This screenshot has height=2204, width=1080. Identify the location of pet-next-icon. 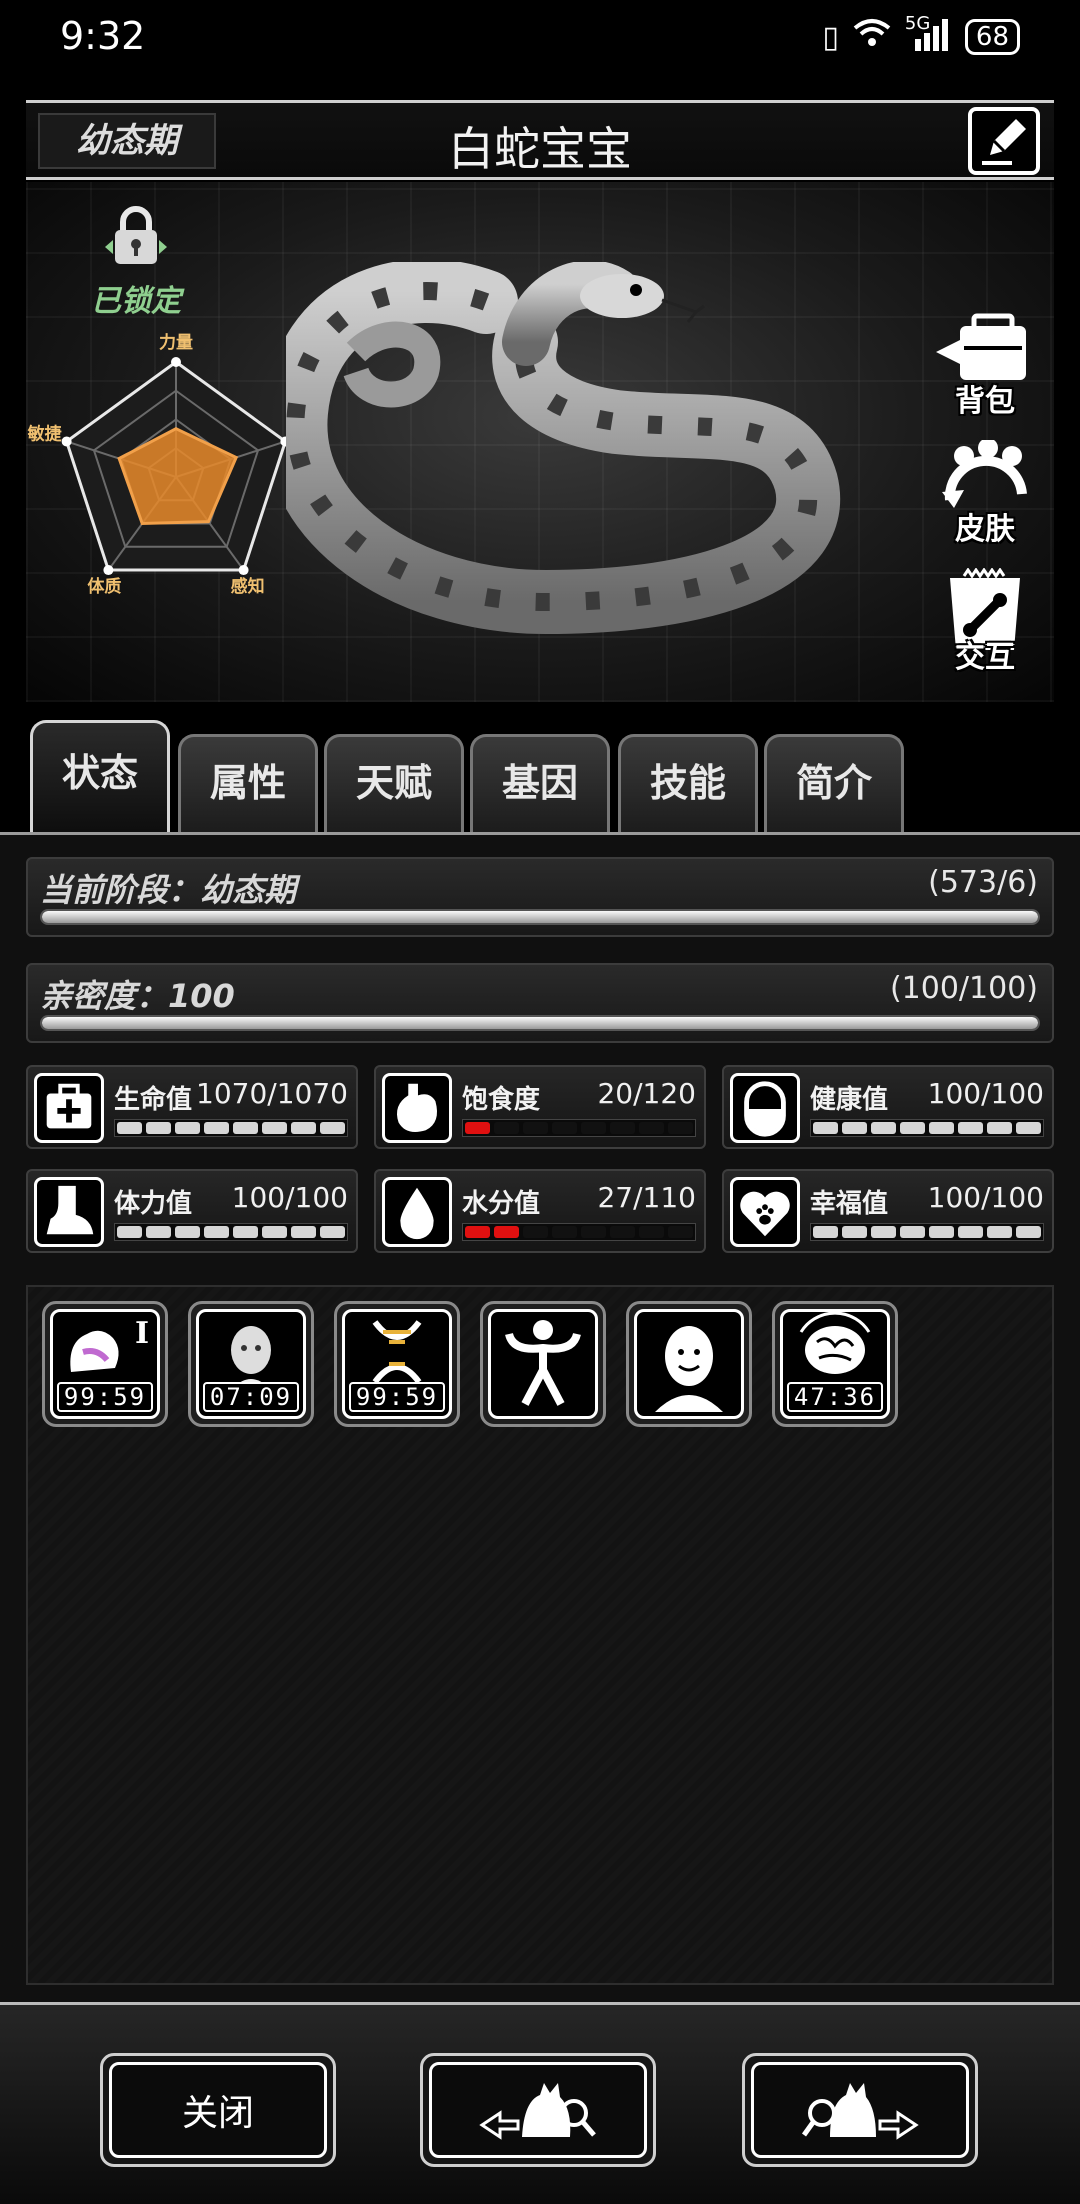
(860, 2111).